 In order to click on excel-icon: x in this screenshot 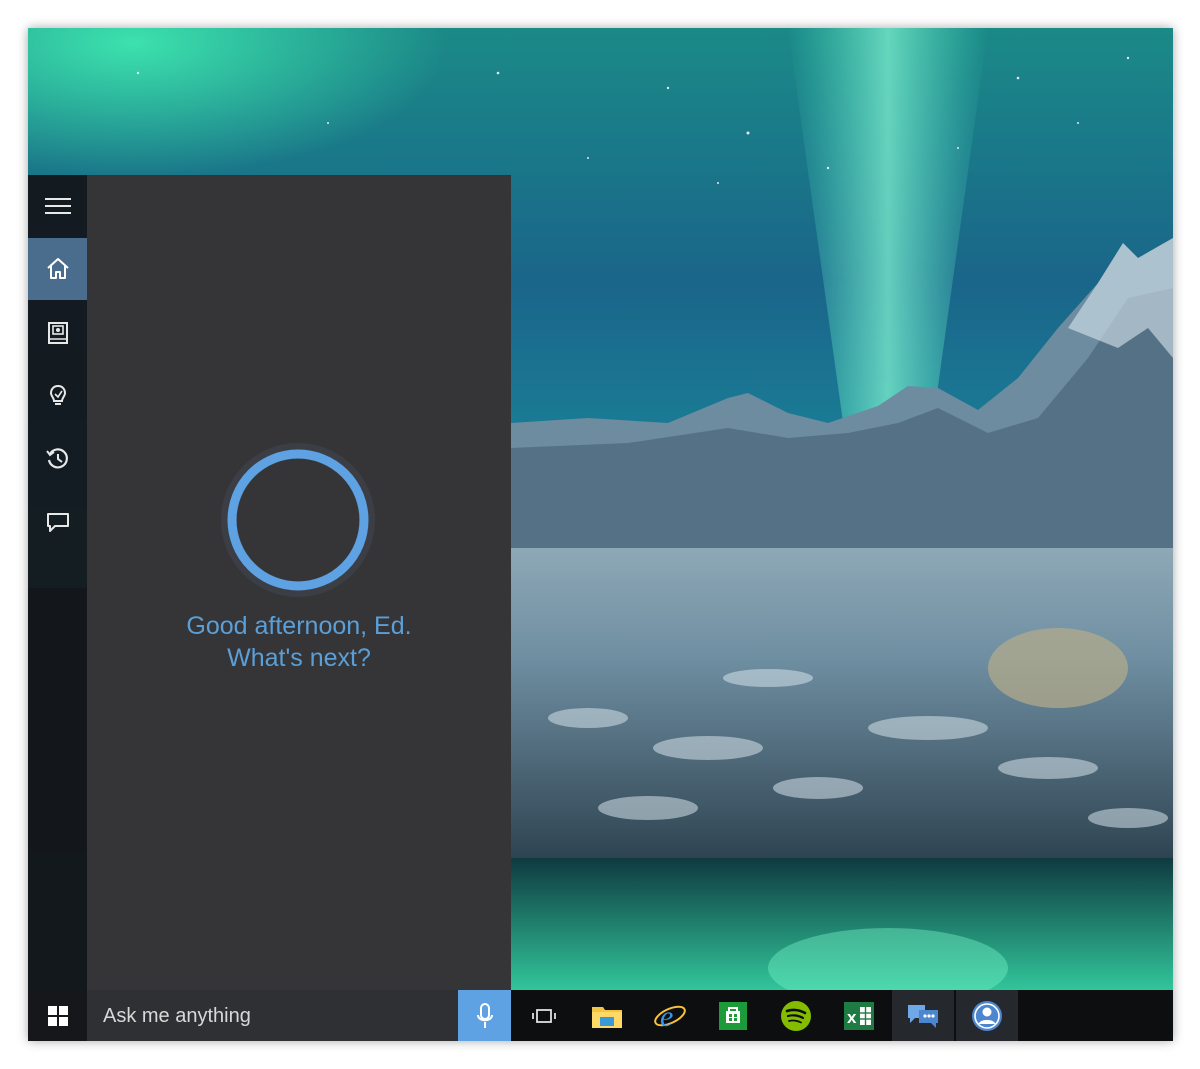, I will do `click(859, 1015)`.